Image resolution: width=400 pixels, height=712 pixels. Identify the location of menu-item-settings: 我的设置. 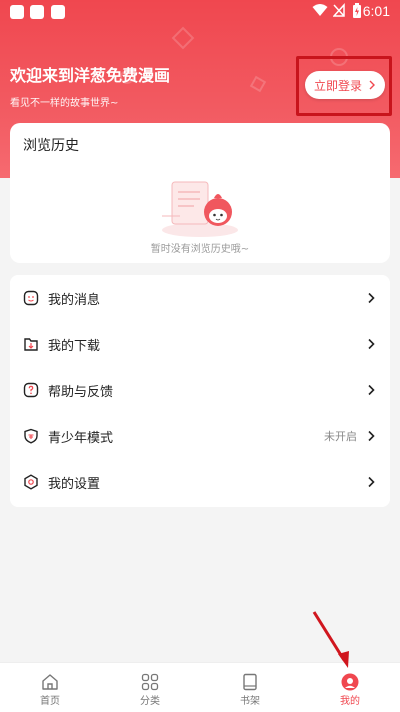
(200, 482).